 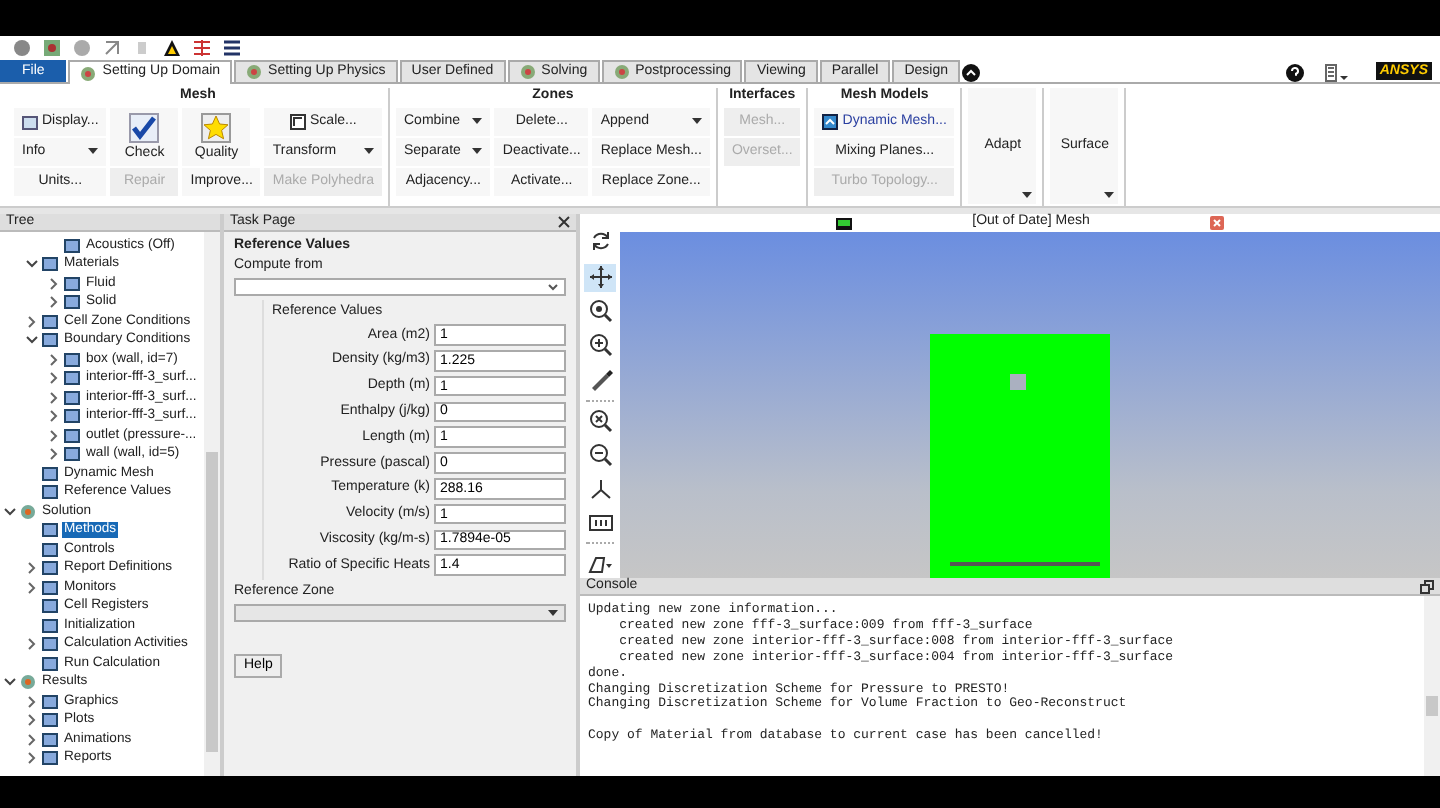 I want to click on help-icon, so click(x=1294, y=73).